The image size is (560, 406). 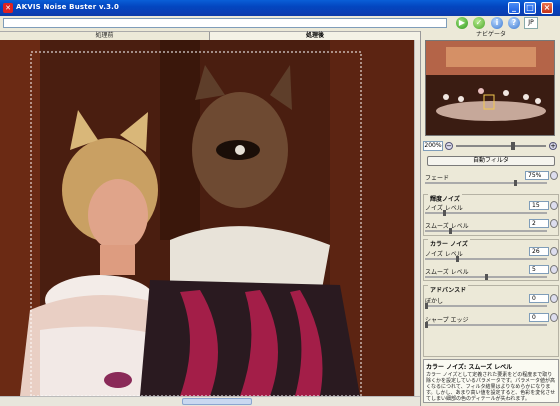 What do you see at coordinates (448, 289) in the screenshot?
I see `advanced-title: アドバンスド` at bounding box center [448, 289].